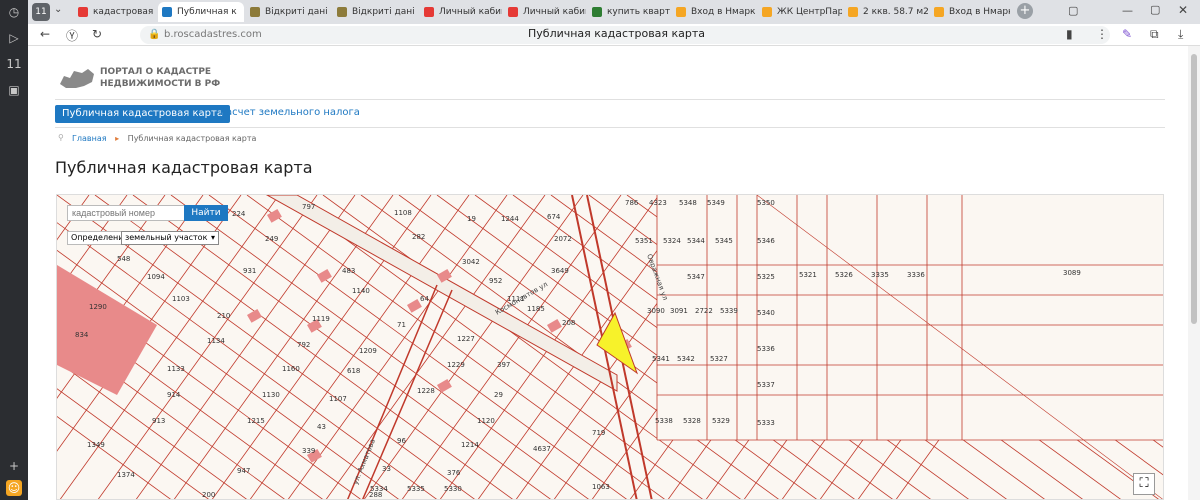 The height and width of the screenshot is (500, 1200). Describe the element at coordinates (1144, 484) in the screenshot. I see `fullscreen-button: ⛶` at that location.